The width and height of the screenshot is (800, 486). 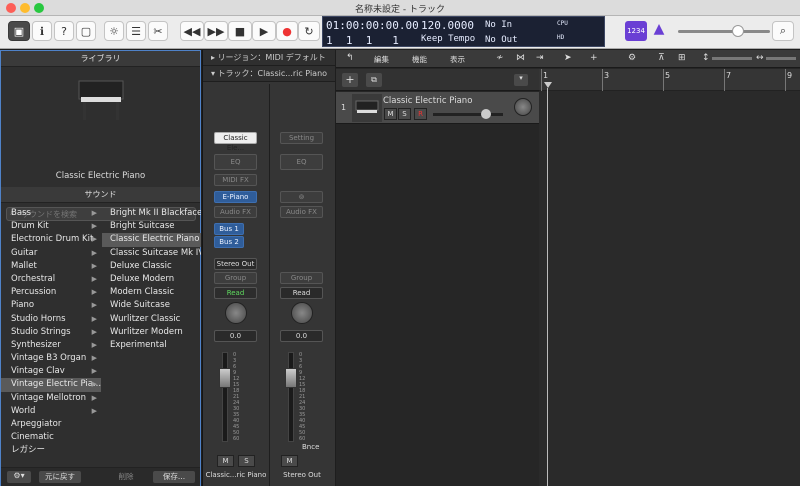 I want to click on snap-gear-icon: ⚙, so click(x=632, y=58).